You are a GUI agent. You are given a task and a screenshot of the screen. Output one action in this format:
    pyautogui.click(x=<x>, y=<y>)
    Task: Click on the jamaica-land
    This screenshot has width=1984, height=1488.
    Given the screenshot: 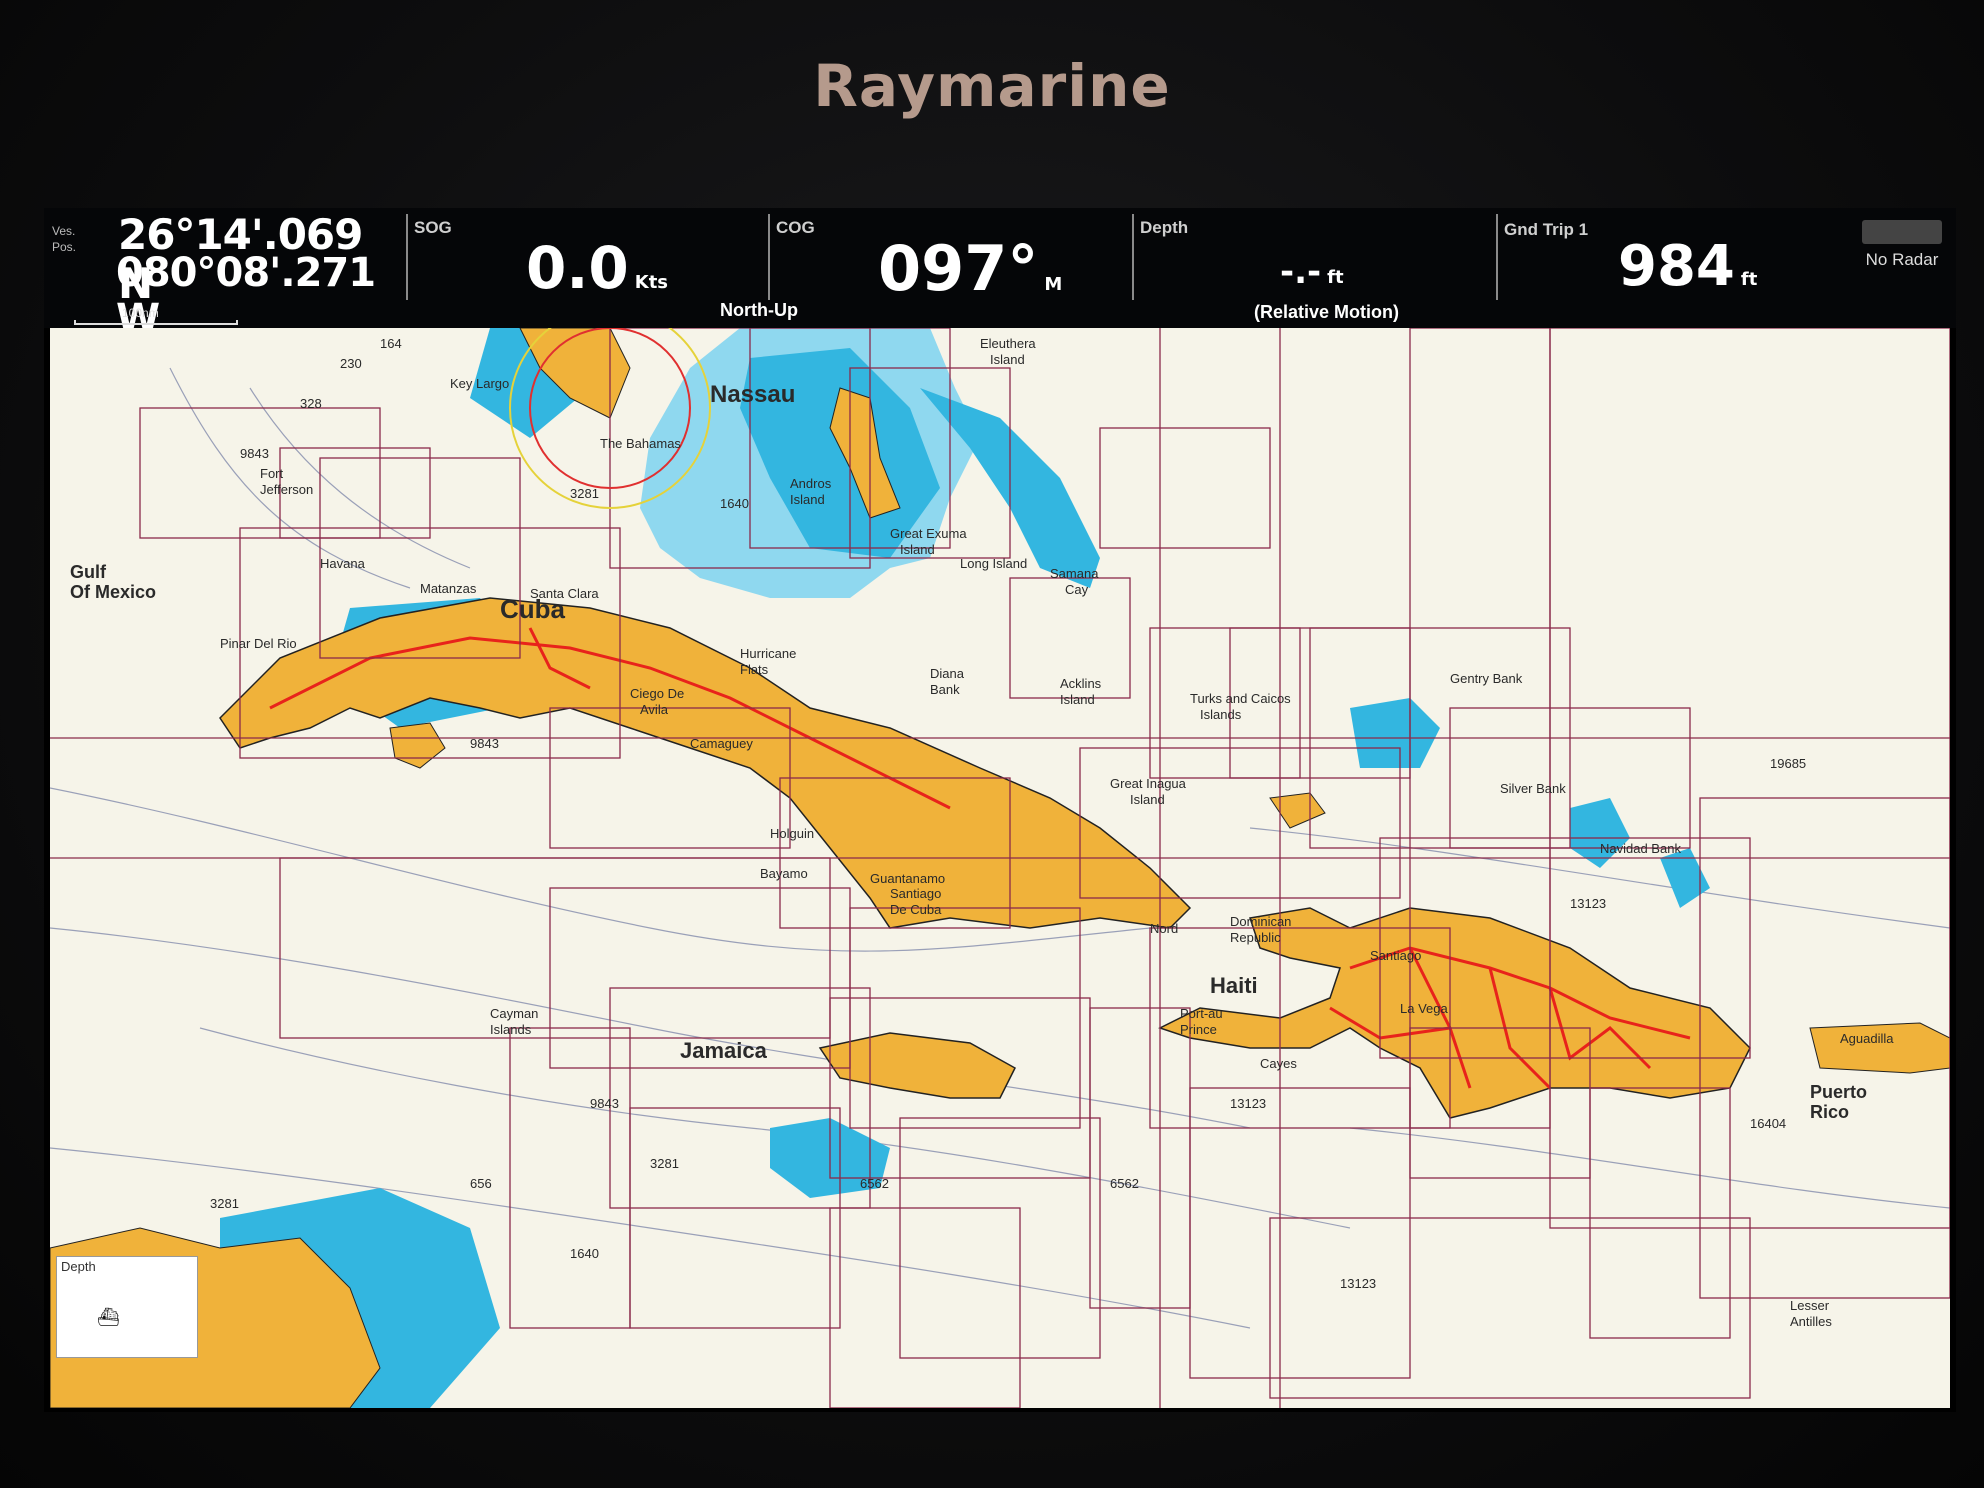 What is the action you would take?
    pyautogui.click(x=917, y=1065)
    